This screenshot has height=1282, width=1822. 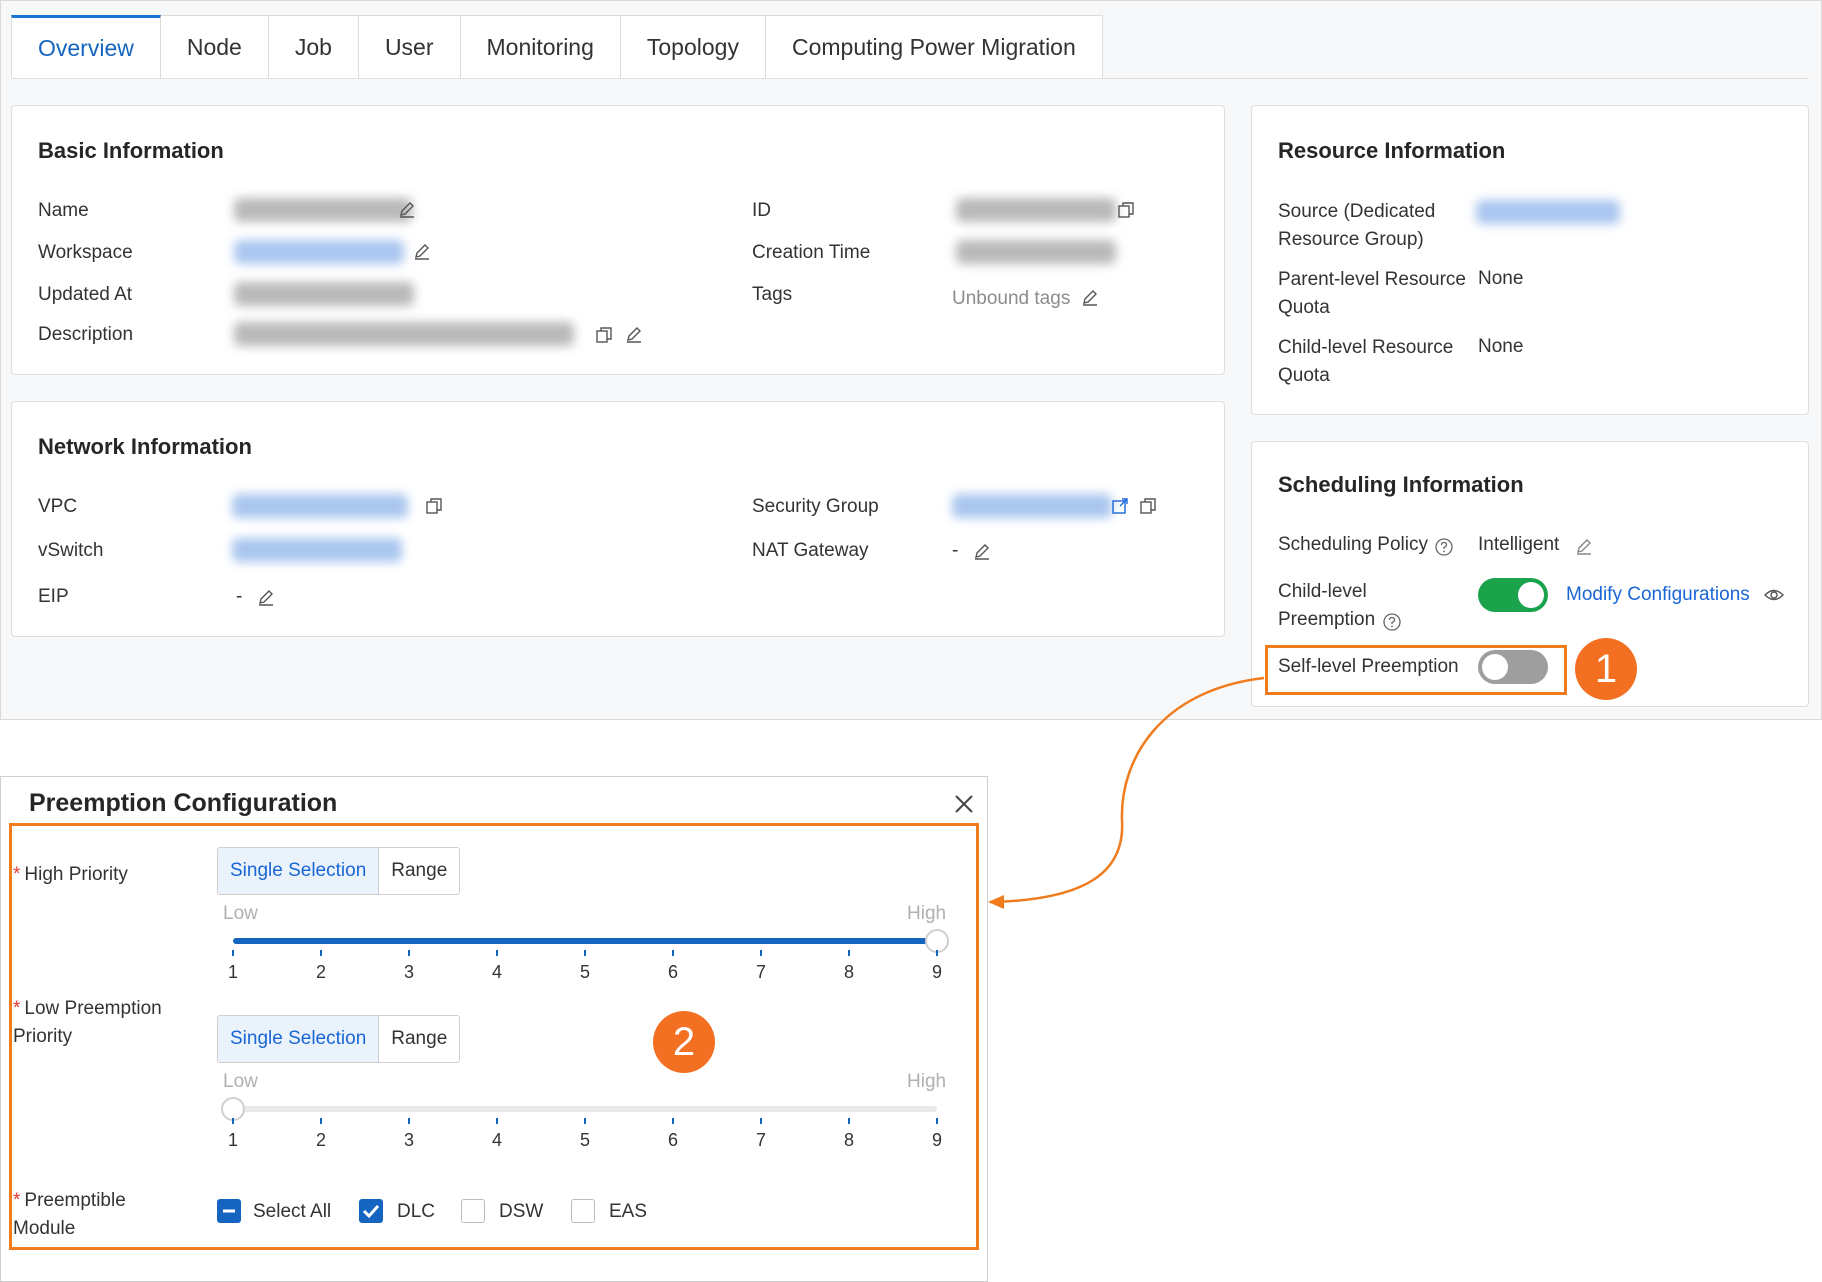 What do you see at coordinates (540, 47) in the screenshot?
I see `tab-monitoring: Monitoring` at bounding box center [540, 47].